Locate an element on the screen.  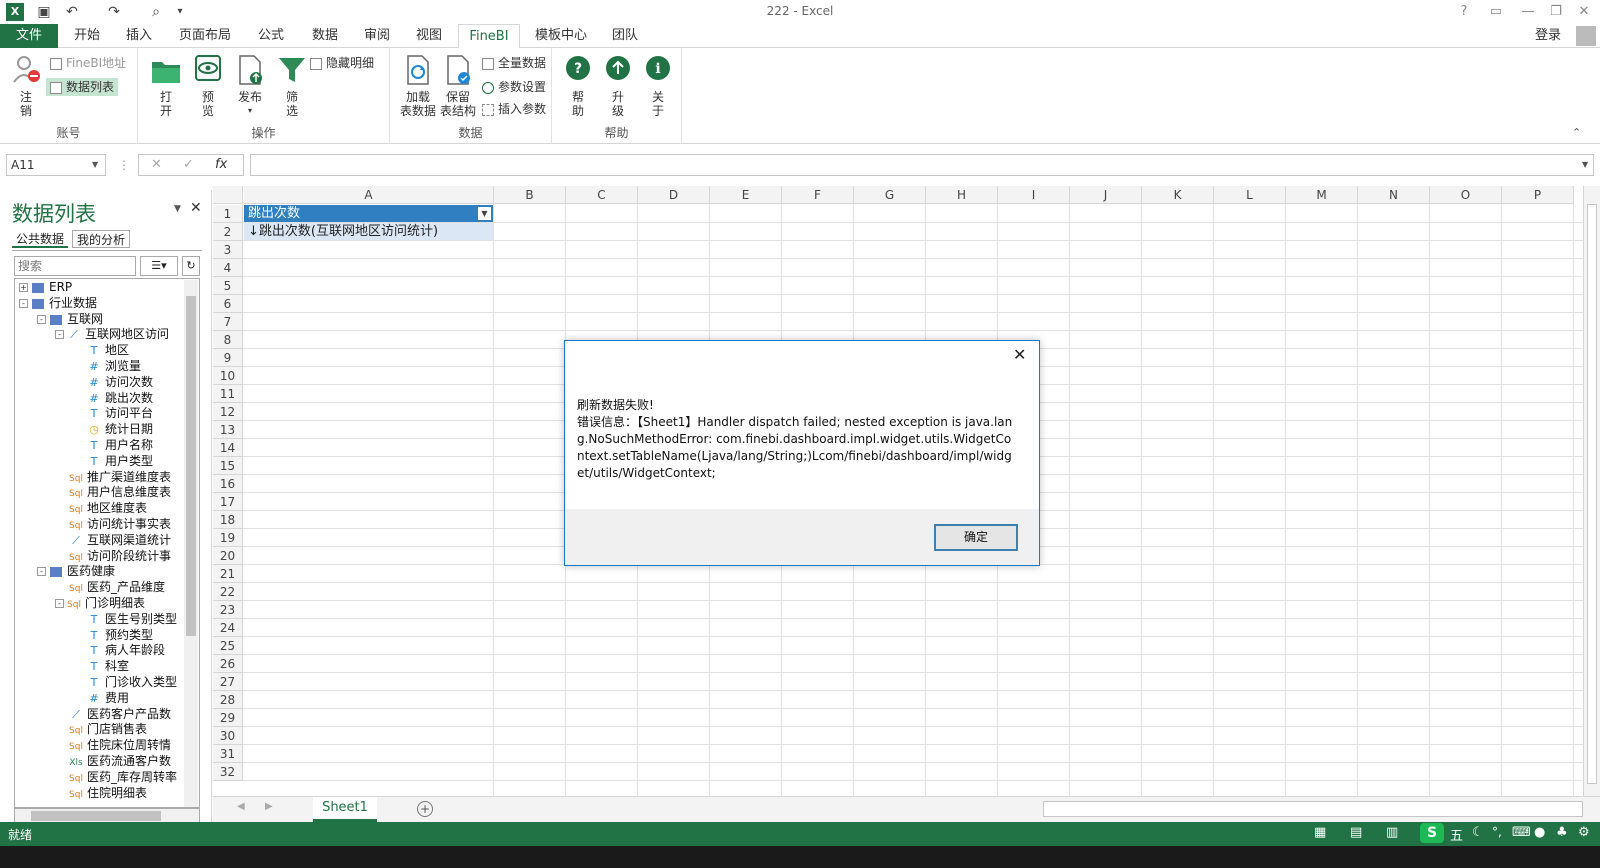
row-header: 7 is located at coordinates (228, 322).